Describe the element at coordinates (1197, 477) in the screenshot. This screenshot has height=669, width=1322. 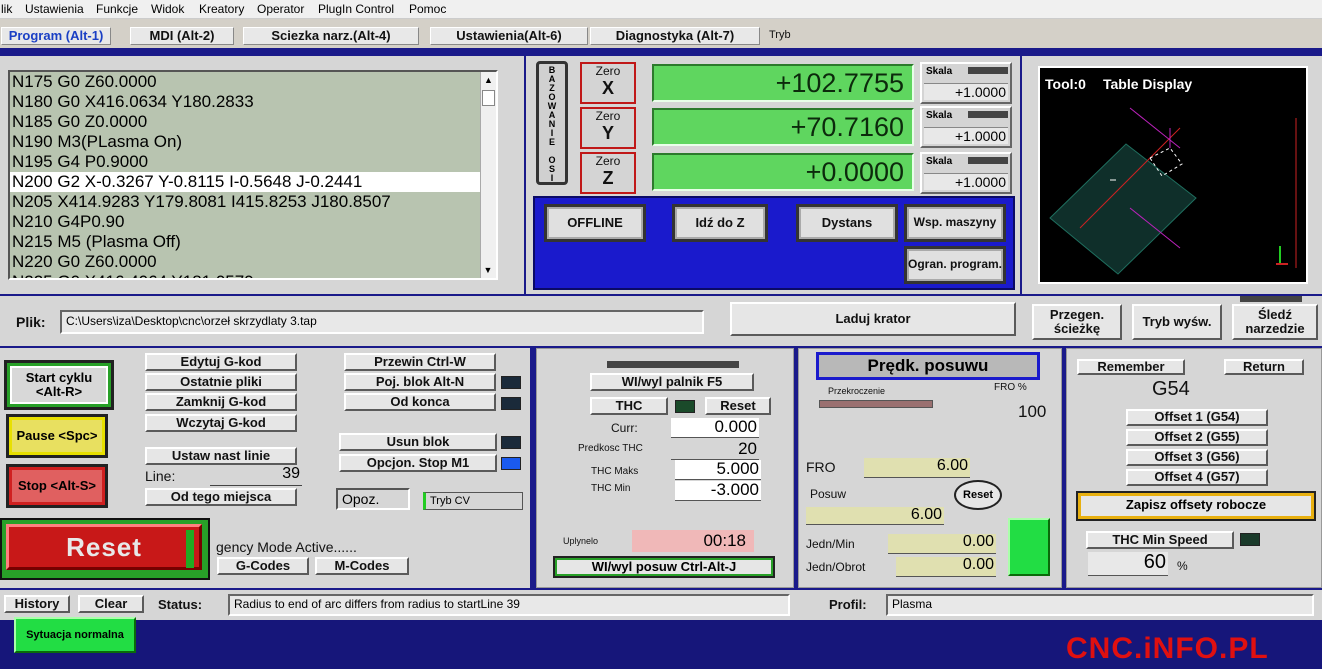
I see `offset4-button: Offset 4 (G57)` at that location.